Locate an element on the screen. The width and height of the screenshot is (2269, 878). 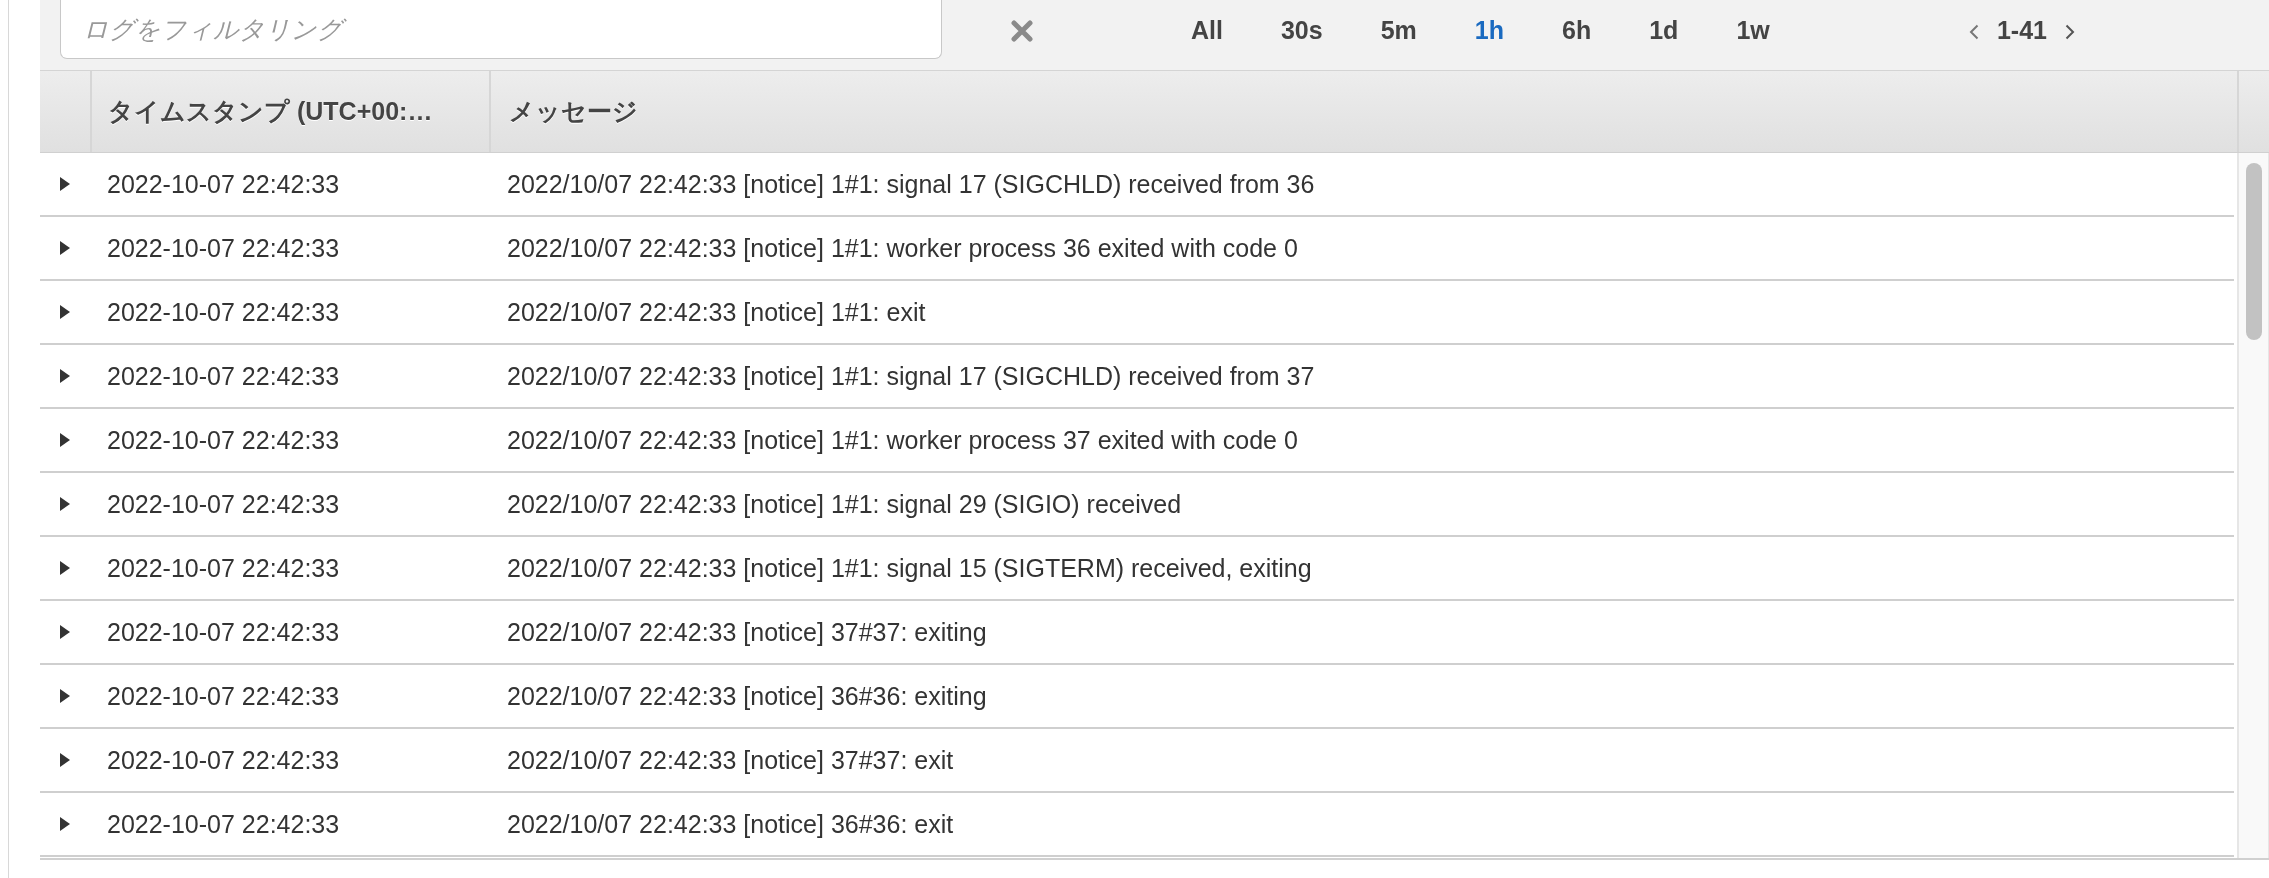
chevron-right-icon is located at coordinates (2070, 32).